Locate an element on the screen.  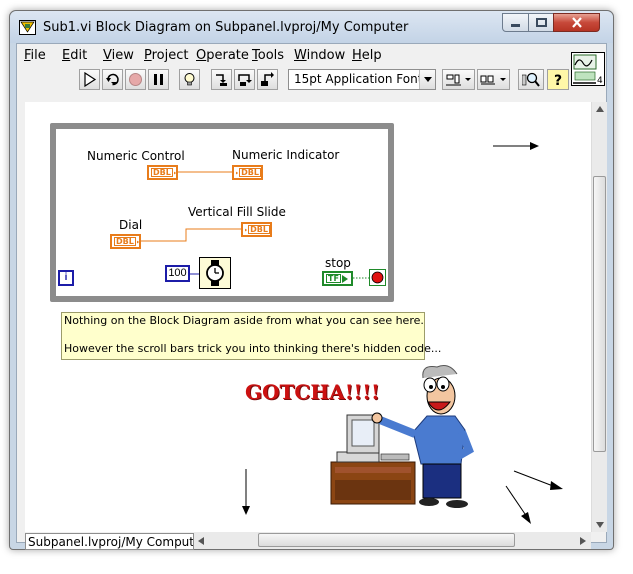
step-out-button is located at coordinates (267, 79).